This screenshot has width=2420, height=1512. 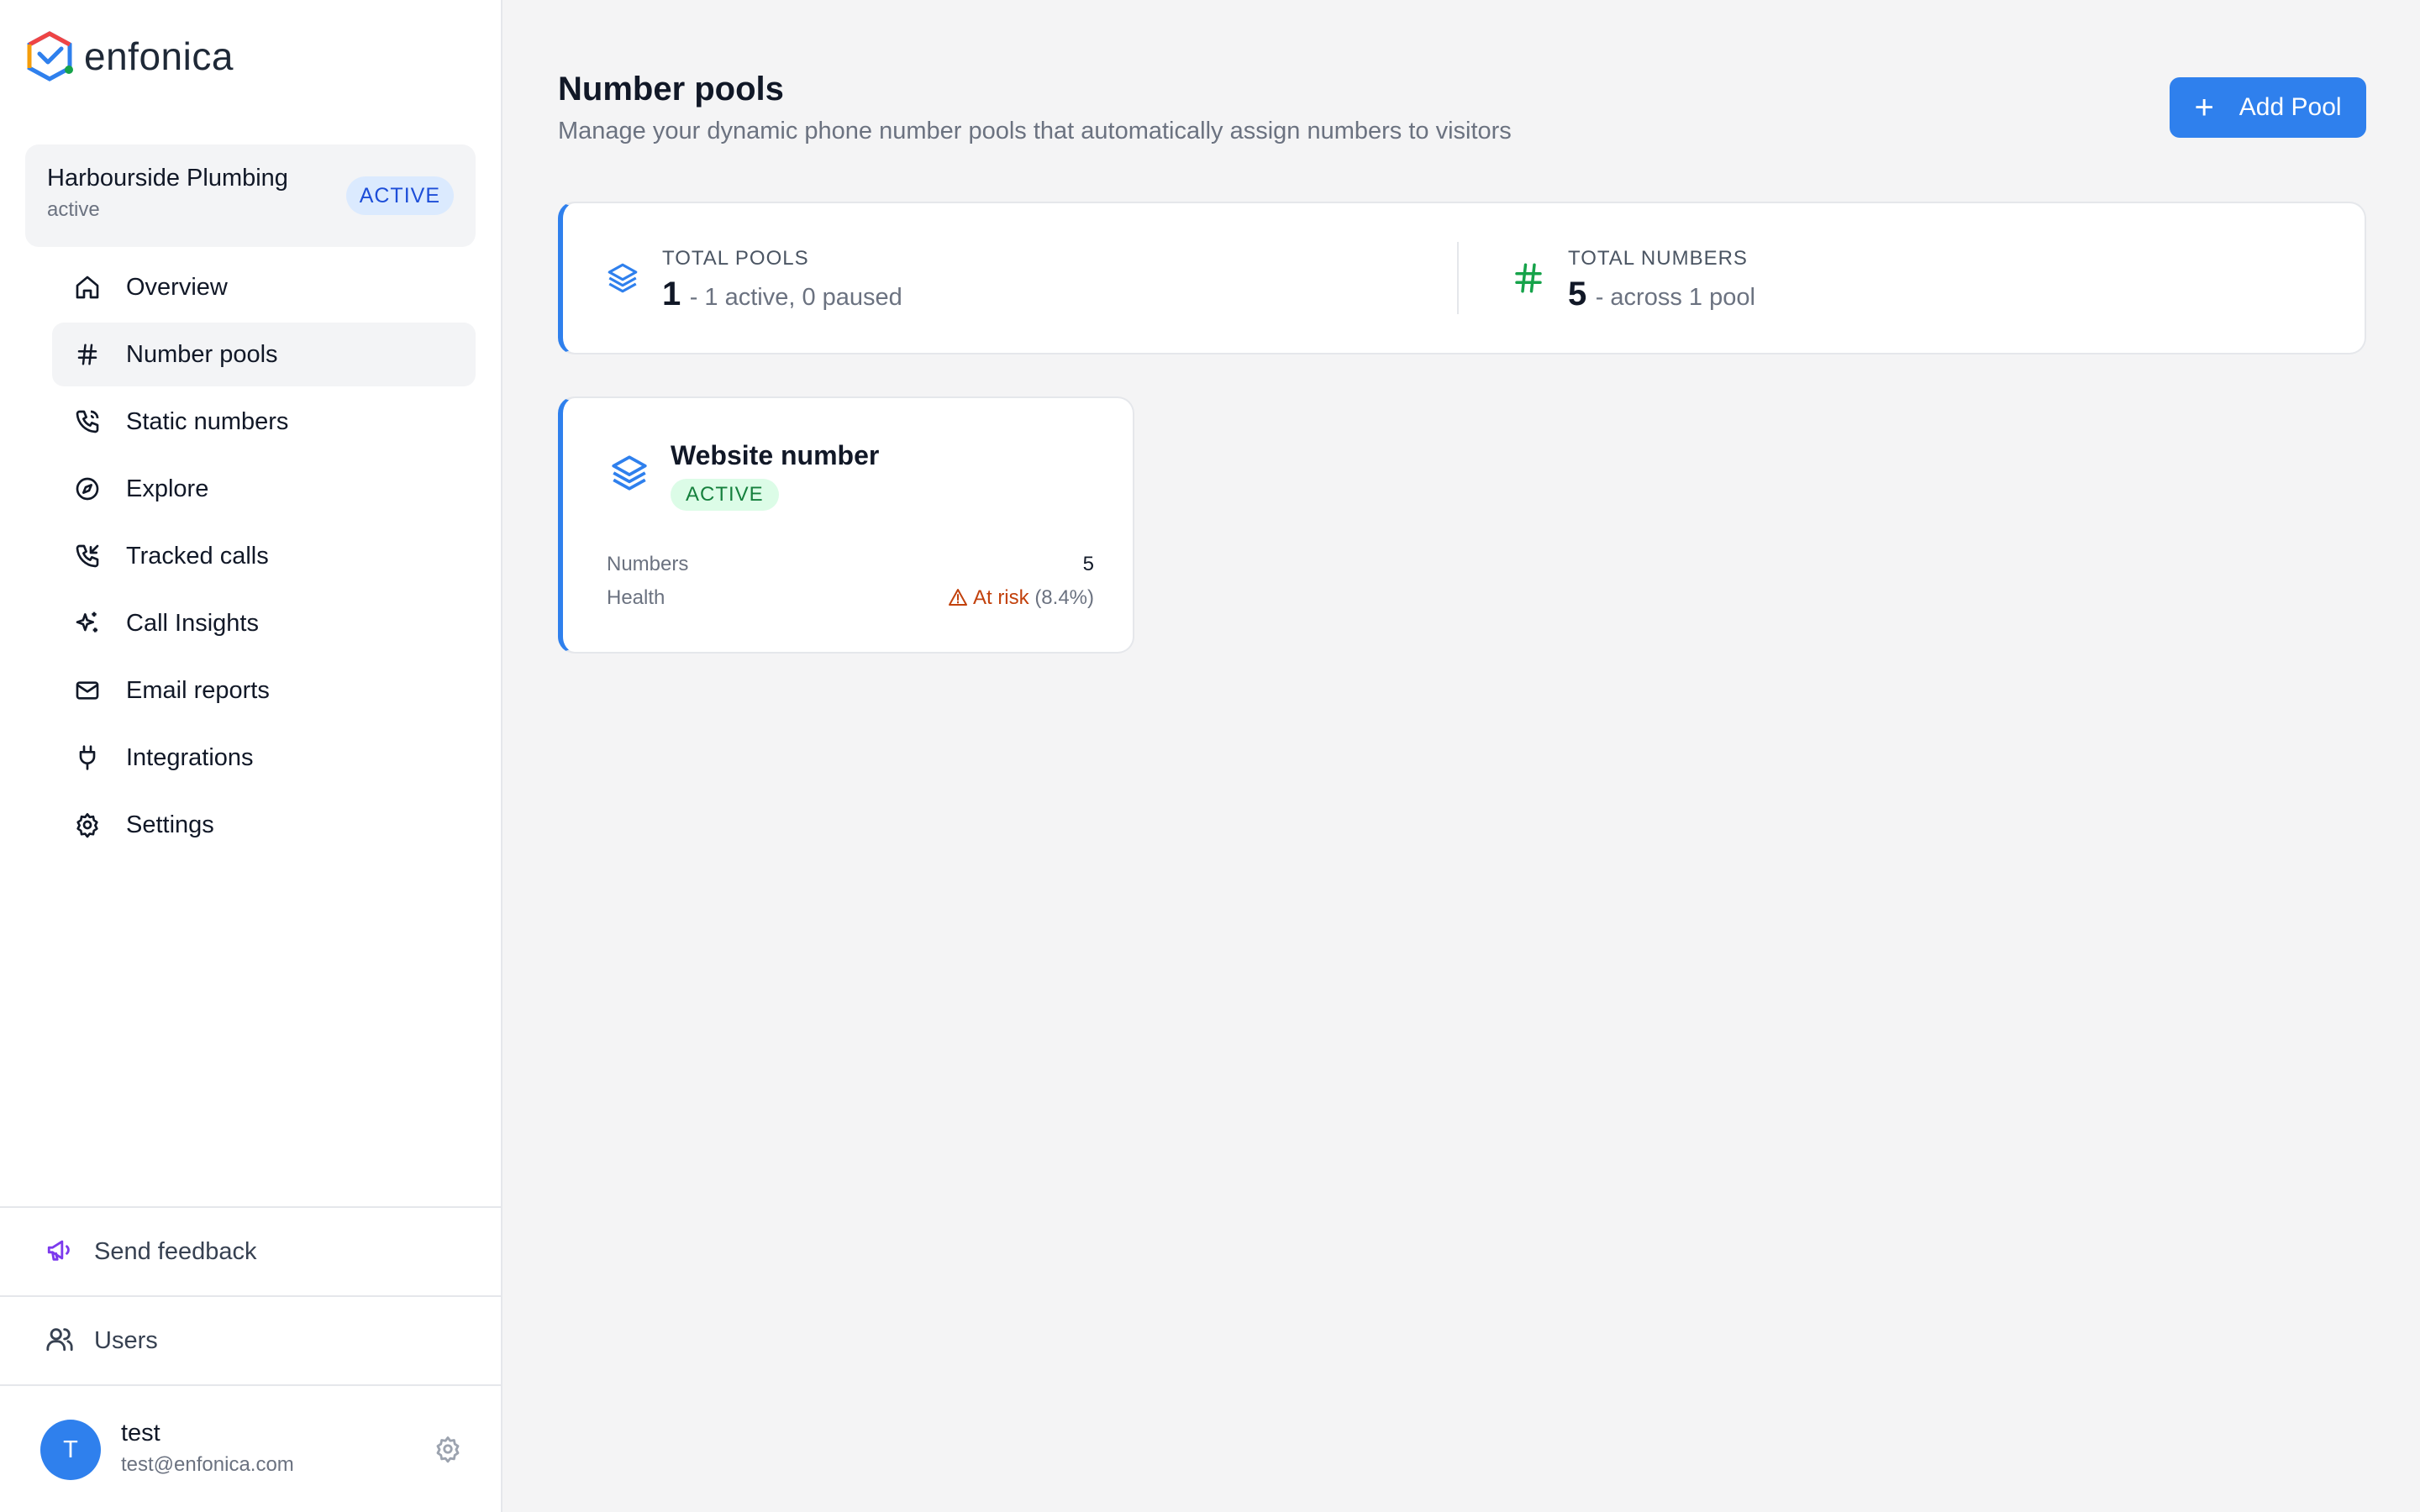 What do you see at coordinates (87, 489) in the screenshot?
I see `compass-icon` at bounding box center [87, 489].